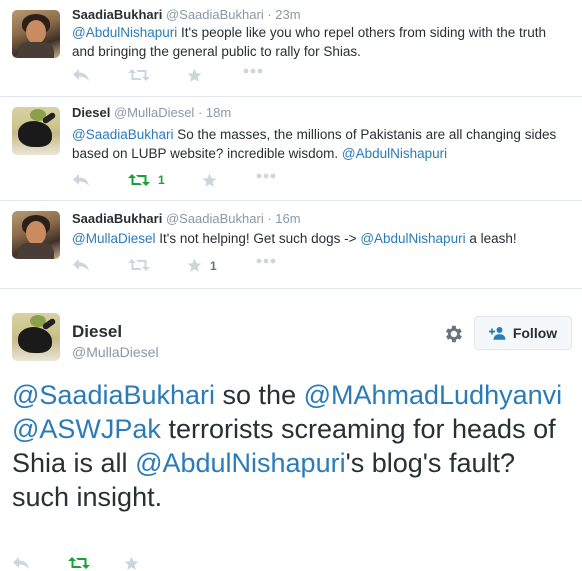 The height and width of the screenshot is (571, 582). I want to click on mention-link: @MAhmadLudhyanvi, so click(433, 395).